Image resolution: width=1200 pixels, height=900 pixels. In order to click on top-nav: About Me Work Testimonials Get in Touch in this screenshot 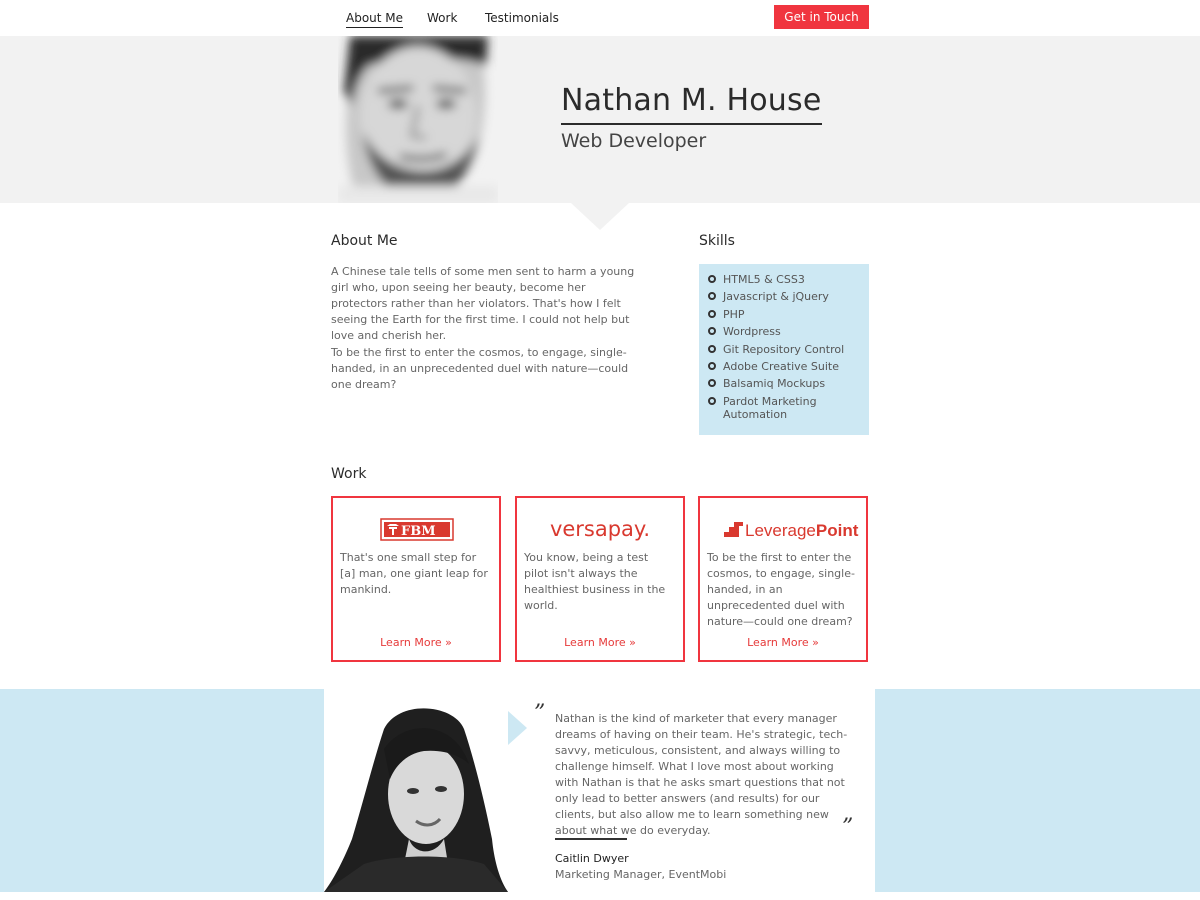, I will do `click(600, 18)`.